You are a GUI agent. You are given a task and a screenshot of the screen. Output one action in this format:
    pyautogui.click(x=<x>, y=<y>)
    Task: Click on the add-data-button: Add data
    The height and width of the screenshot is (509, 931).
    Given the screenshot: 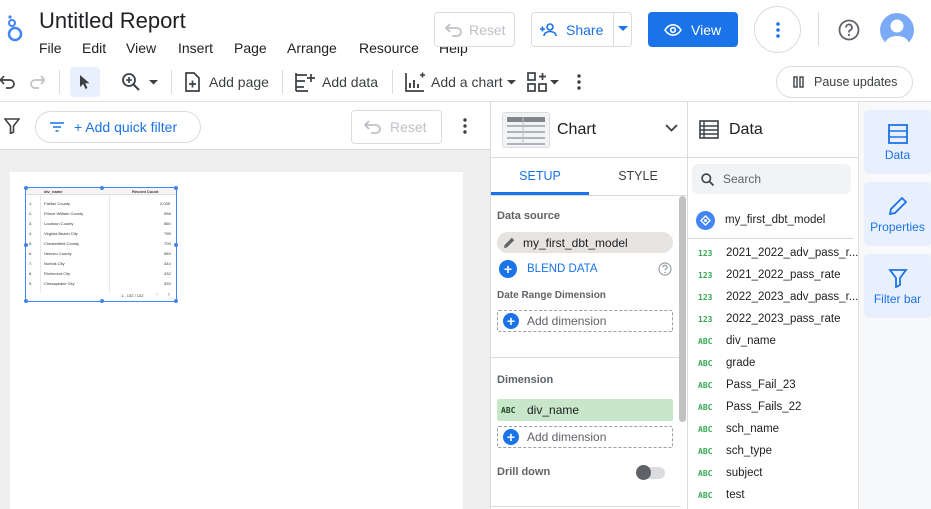 What is the action you would take?
    pyautogui.click(x=336, y=82)
    